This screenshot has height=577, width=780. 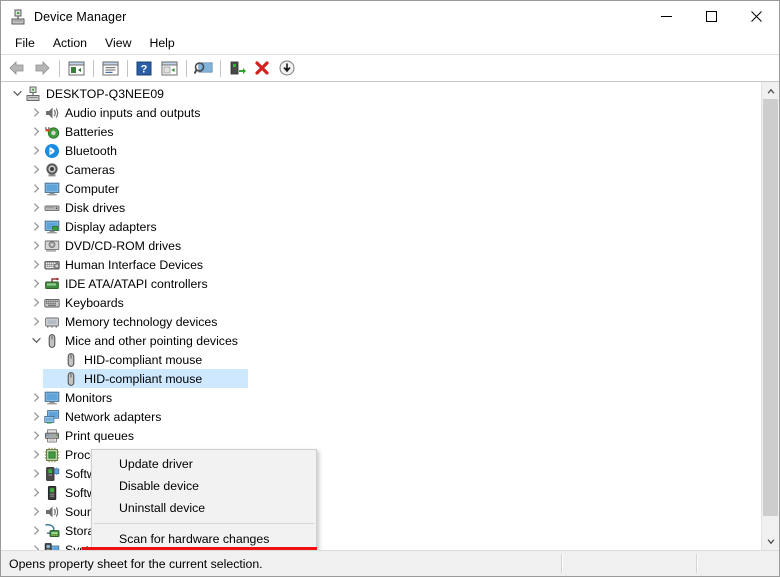 What do you see at coordinates (52, 208) in the screenshot?
I see `disk-drive-icon` at bounding box center [52, 208].